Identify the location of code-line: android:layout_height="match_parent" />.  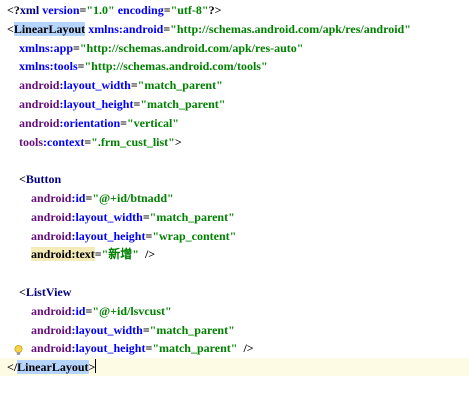
(234, 348).